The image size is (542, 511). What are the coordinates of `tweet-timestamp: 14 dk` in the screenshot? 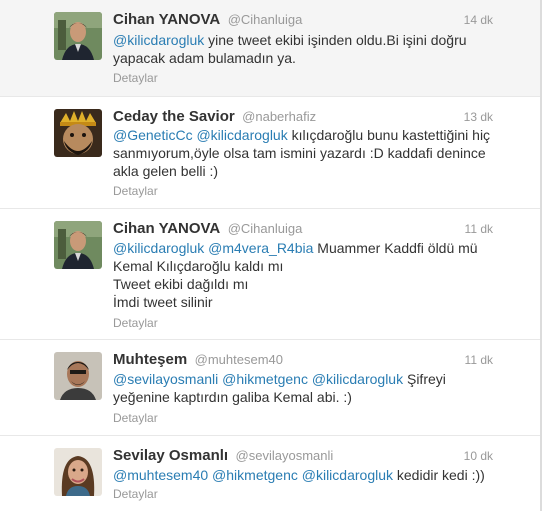 It's located at (474, 20).